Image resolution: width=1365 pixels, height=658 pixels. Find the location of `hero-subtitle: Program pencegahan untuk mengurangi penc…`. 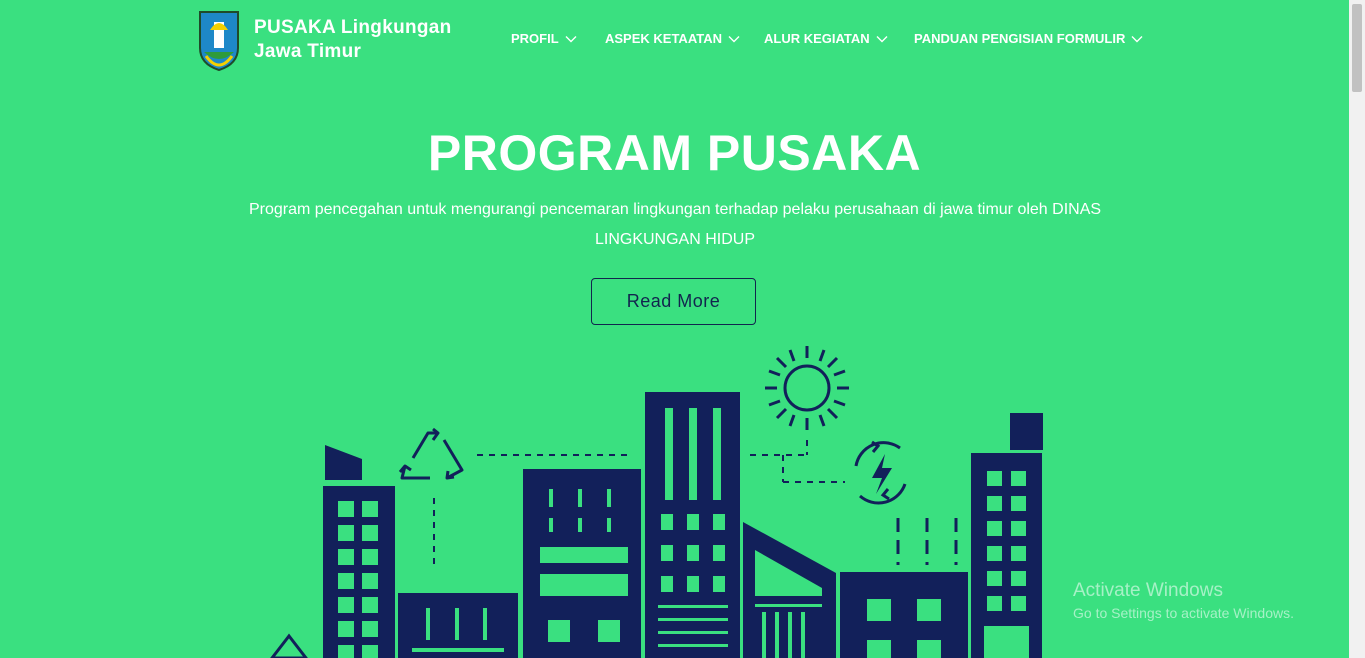

hero-subtitle: Program pencegahan untuk mengurangi penc… is located at coordinates (675, 224).